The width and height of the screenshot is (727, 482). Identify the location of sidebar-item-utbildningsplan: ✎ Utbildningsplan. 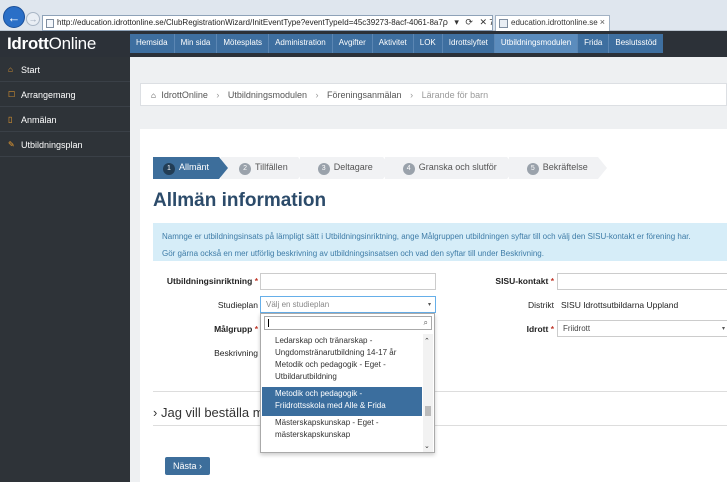
(65, 144).